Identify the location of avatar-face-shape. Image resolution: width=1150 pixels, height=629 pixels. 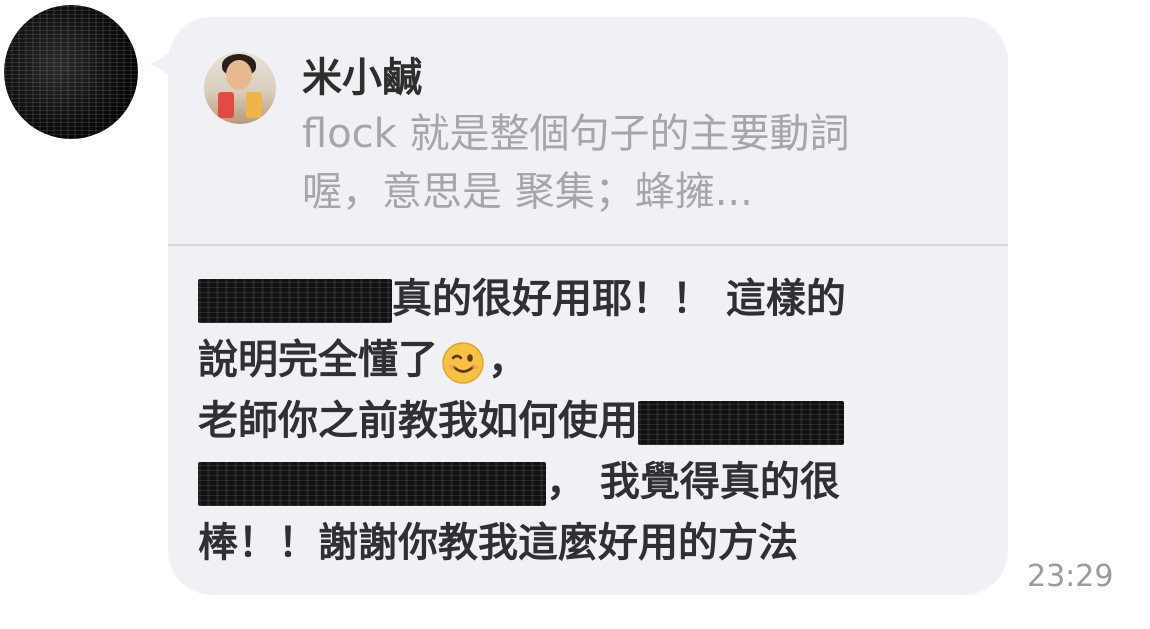
(239, 75).